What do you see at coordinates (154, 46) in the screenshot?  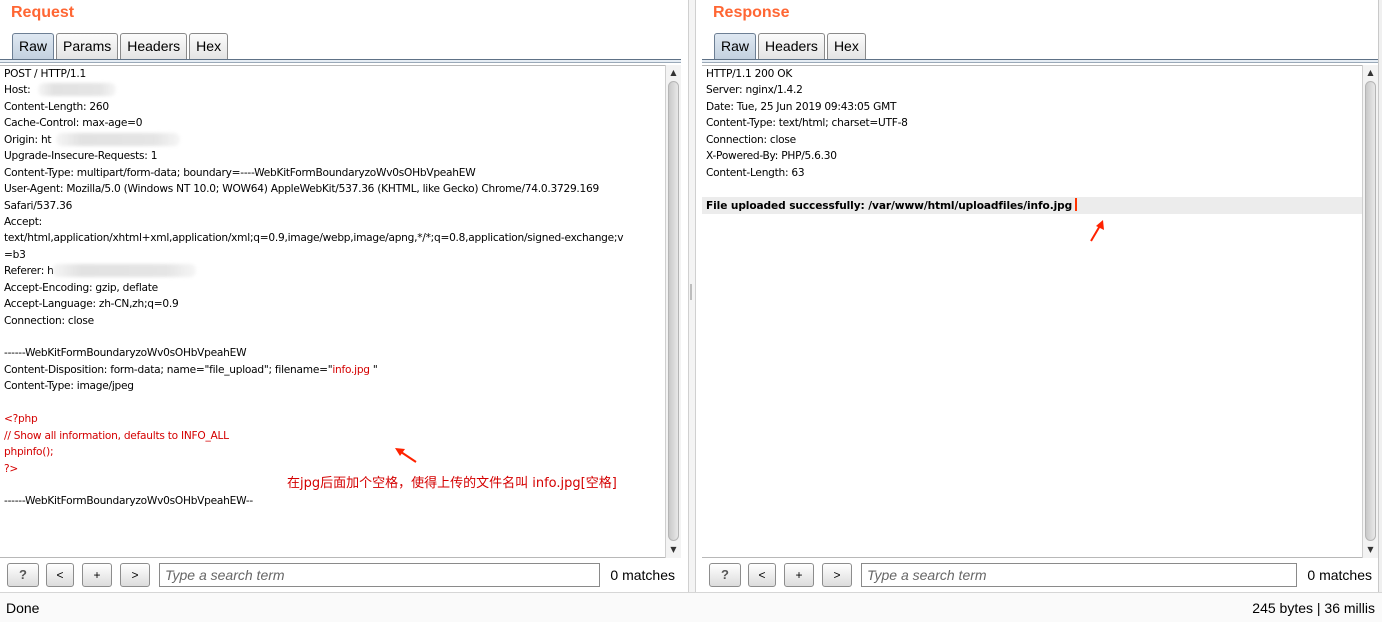 I see `request-tab-headers: Headers` at bounding box center [154, 46].